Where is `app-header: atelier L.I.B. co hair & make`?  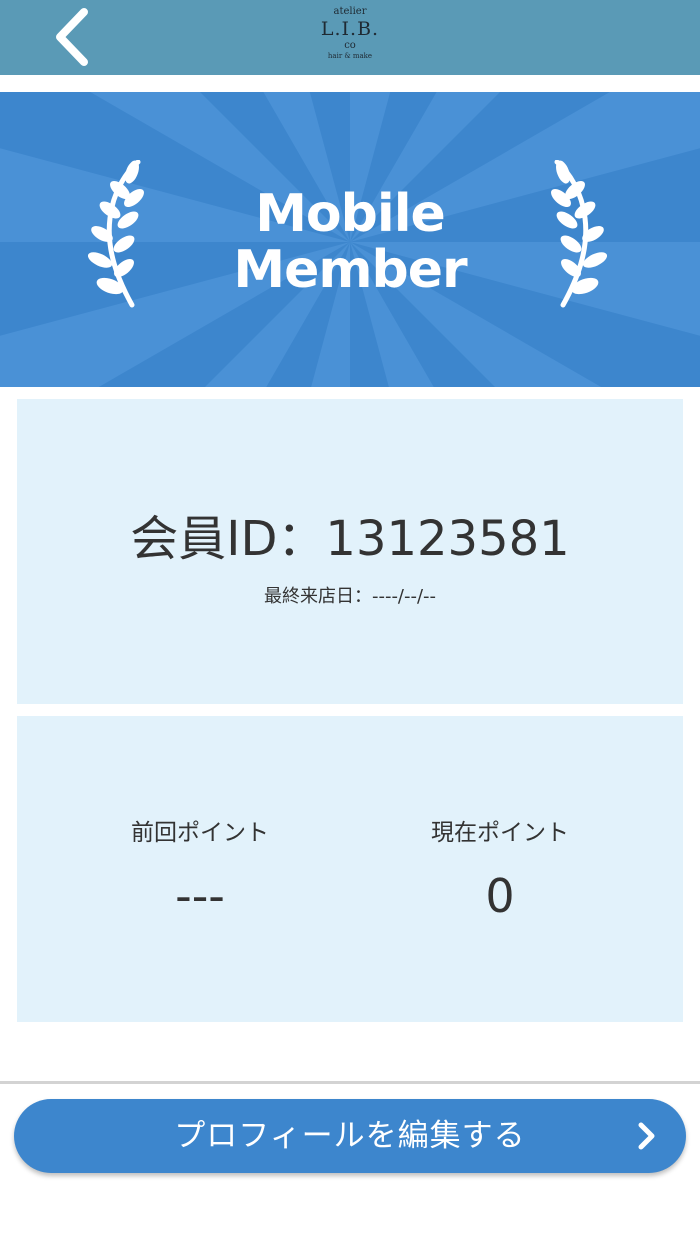 app-header: atelier L.I.B. co hair & make is located at coordinates (350, 37).